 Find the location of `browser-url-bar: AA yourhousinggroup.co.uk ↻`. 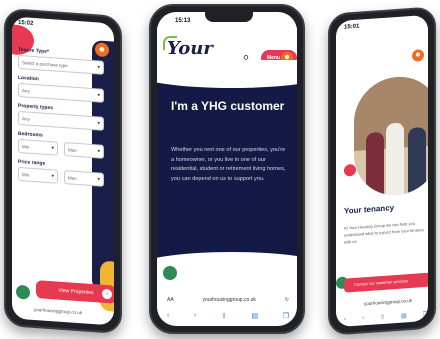

browser-url-bar: AA yourhousinggroup.co.uk ↻ is located at coordinates (228, 300).